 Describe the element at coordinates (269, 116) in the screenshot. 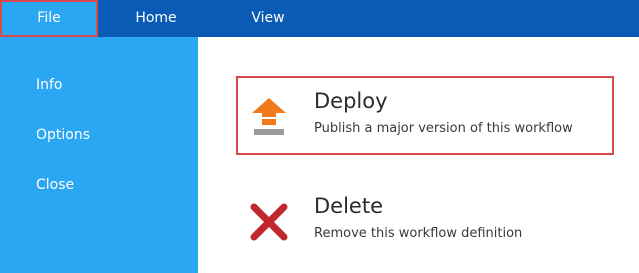

I see `upload-arrow-icon` at that location.